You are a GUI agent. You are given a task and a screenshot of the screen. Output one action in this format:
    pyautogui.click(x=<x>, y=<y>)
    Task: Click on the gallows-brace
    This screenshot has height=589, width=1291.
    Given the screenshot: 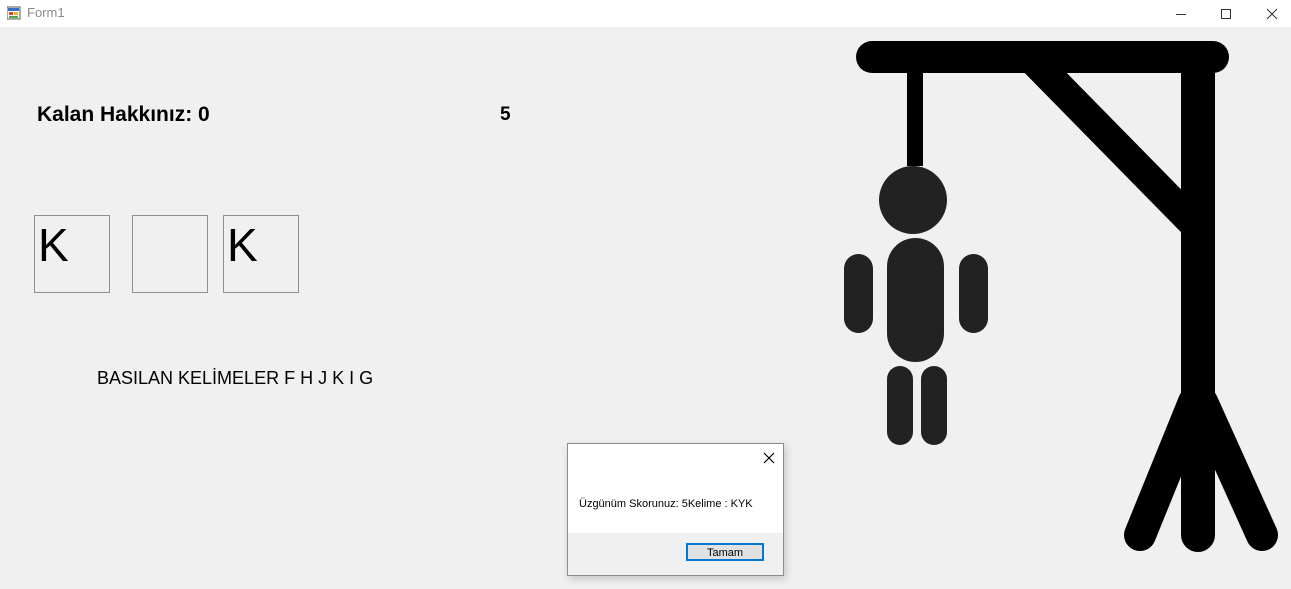 What is the action you would take?
    pyautogui.click(x=1114, y=142)
    